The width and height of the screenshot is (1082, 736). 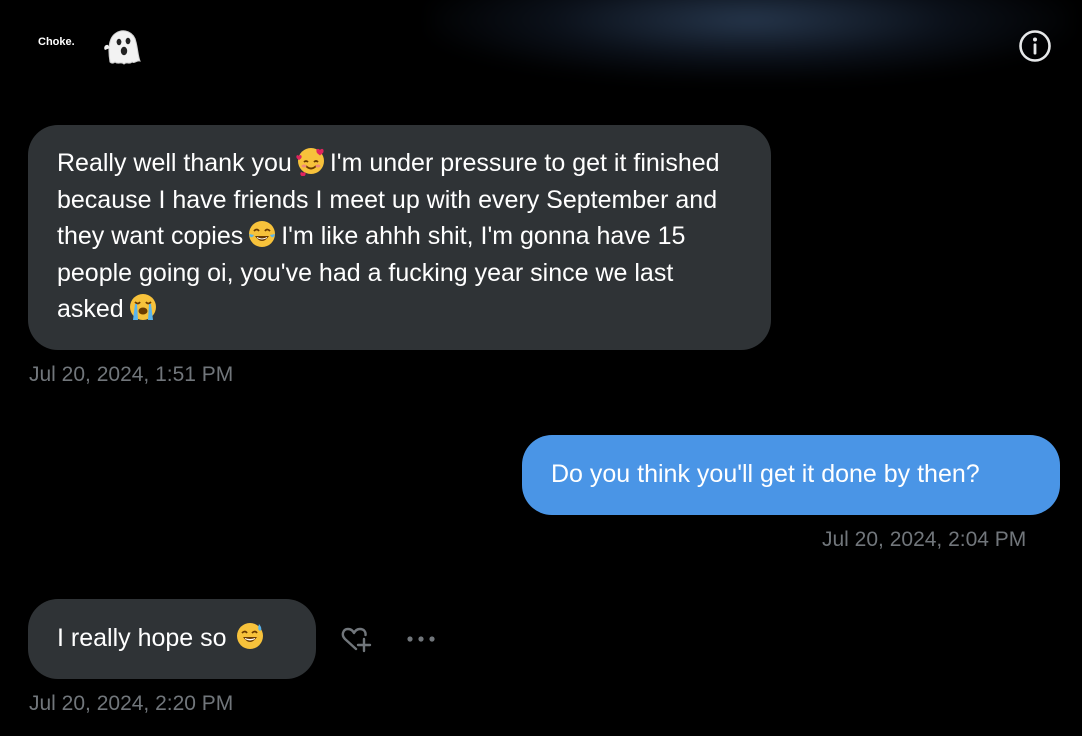 I want to click on ghost-icon, so click(x=122, y=47).